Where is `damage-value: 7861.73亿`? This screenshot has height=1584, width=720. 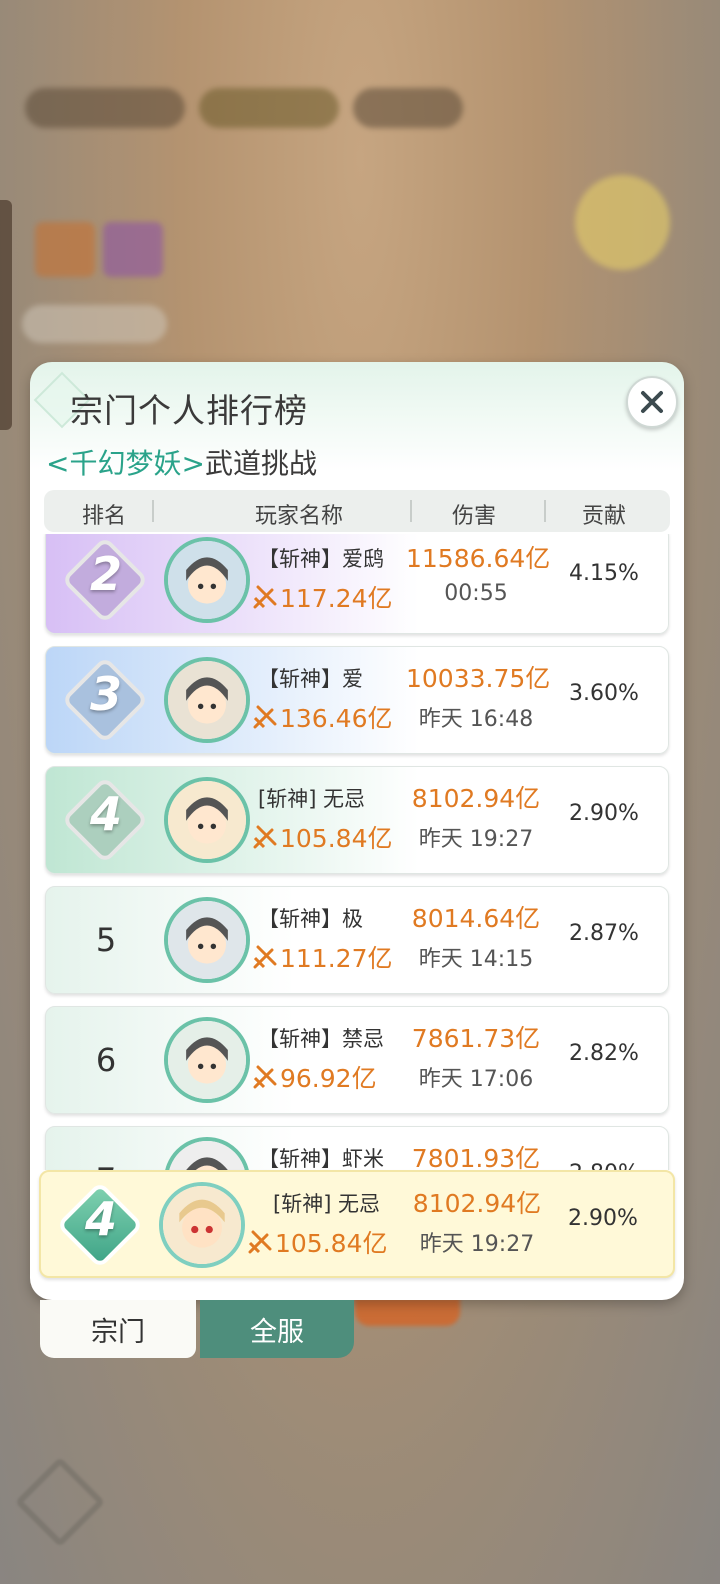
damage-value: 7861.73亿 is located at coordinates (476, 1038).